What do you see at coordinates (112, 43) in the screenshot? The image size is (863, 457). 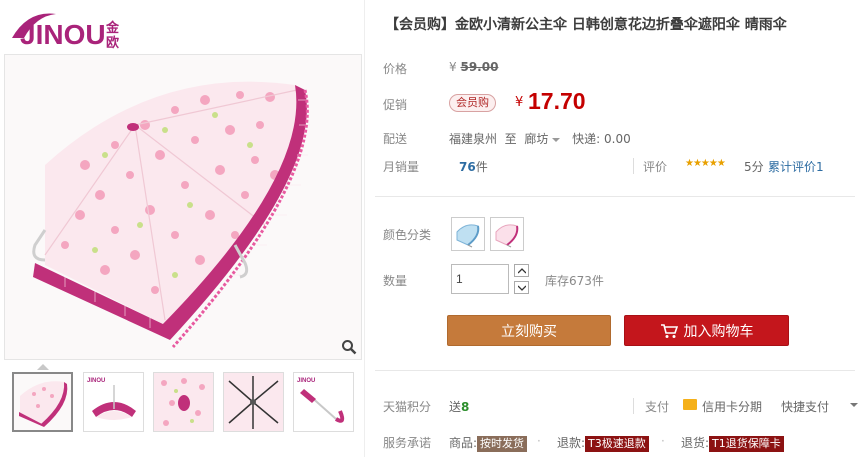 I see `svg-text: 欧` at bounding box center [112, 43].